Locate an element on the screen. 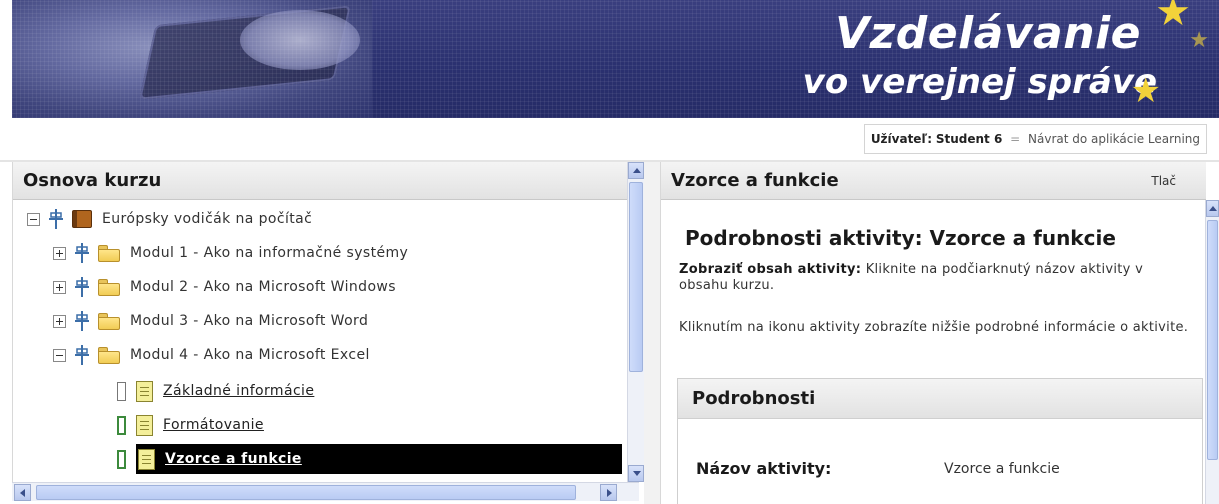 Image resolution: width=1219 pixels, height=504 pixels. module-label: Modul 1 - Ako na informačné systémy is located at coordinates (269, 253).